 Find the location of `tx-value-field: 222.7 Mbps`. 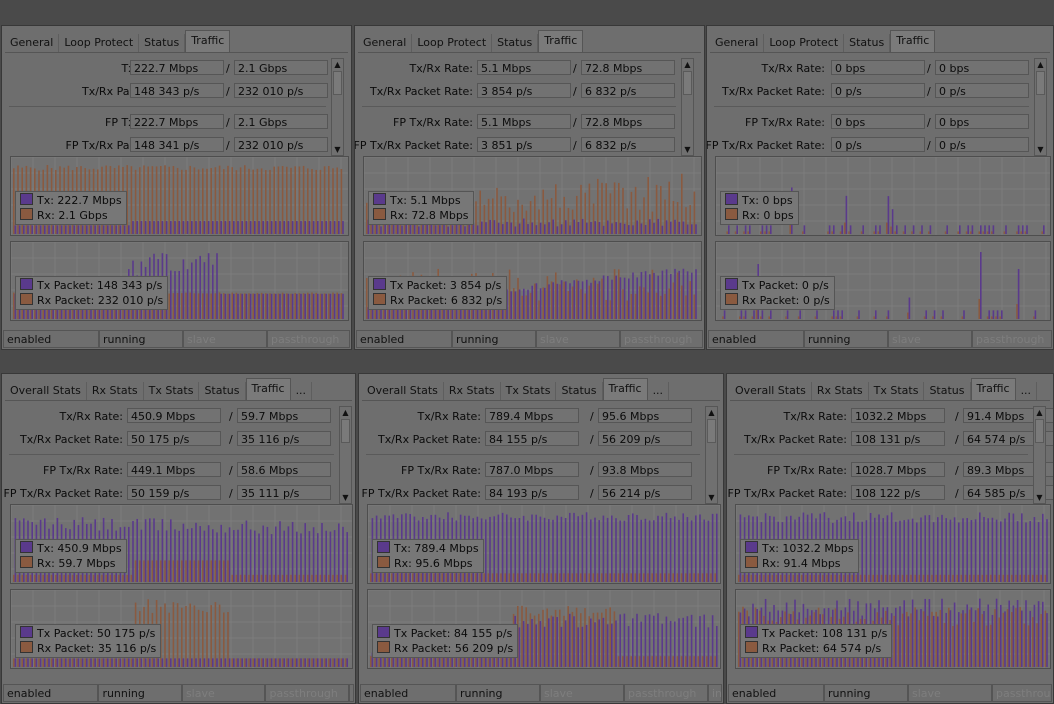

tx-value-field: 222.7 Mbps is located at coordinates (177, 67).